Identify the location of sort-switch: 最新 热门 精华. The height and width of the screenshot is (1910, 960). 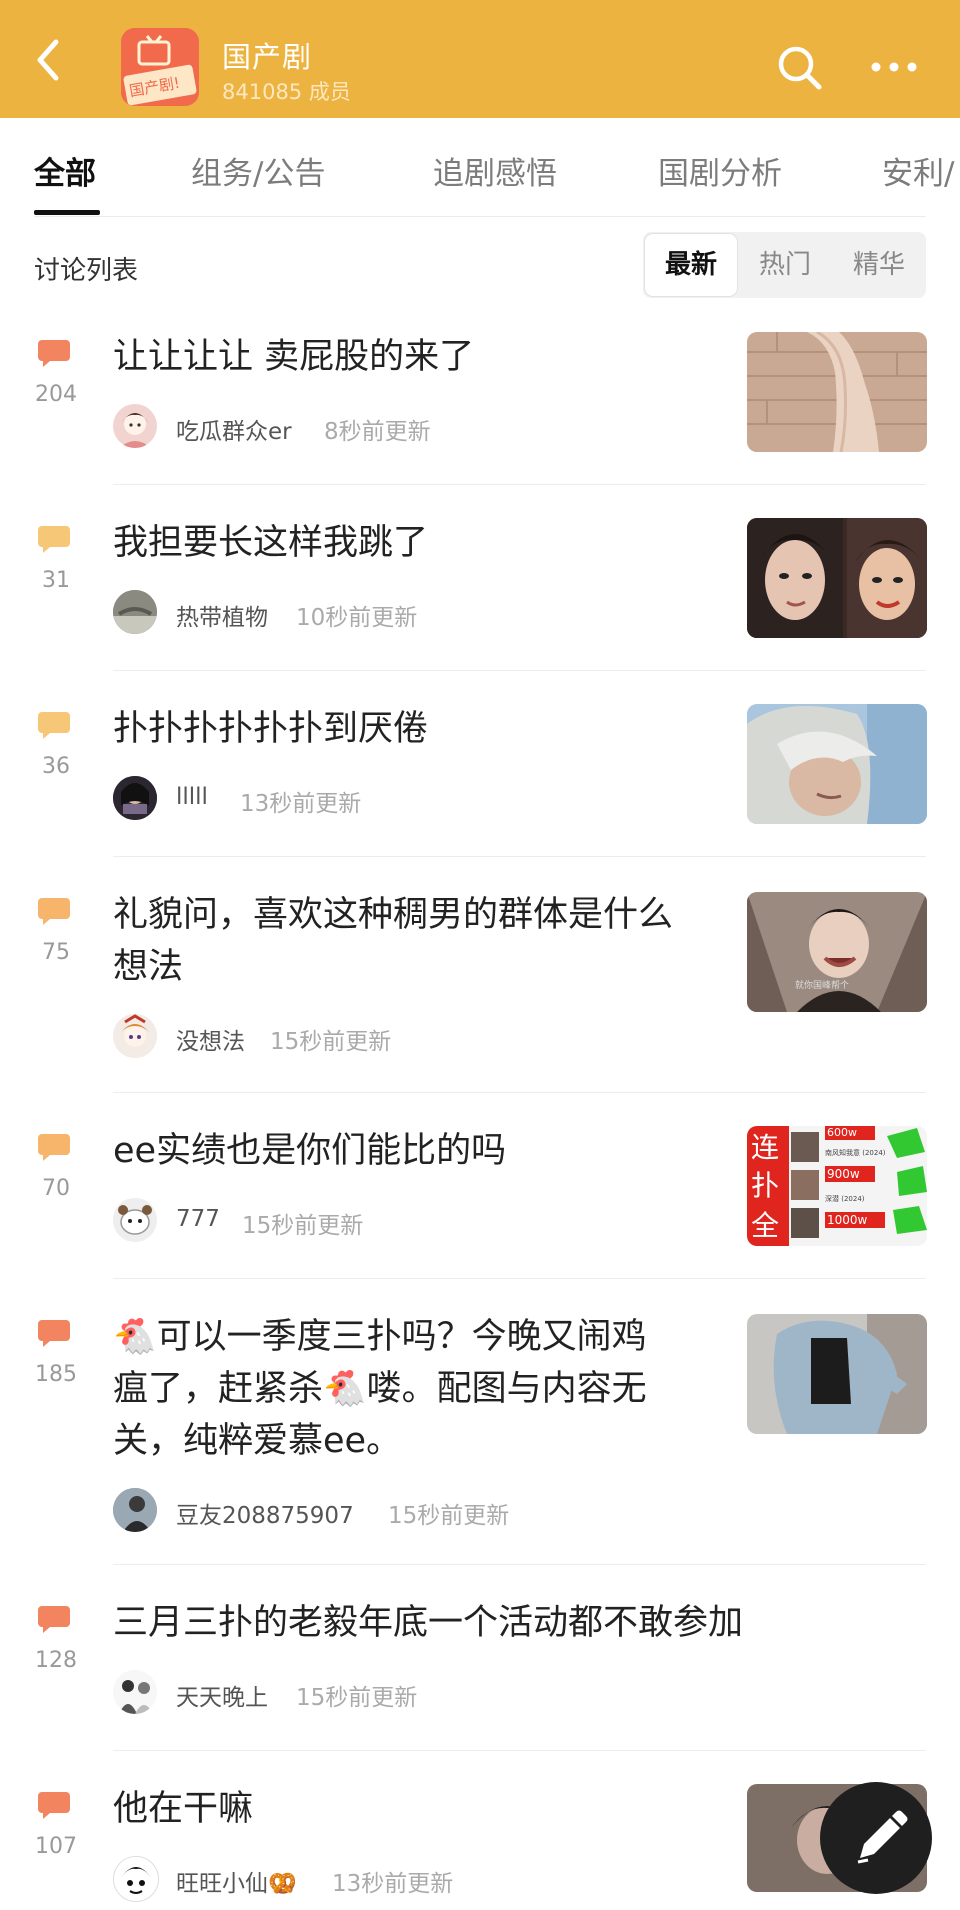
(784, 265).